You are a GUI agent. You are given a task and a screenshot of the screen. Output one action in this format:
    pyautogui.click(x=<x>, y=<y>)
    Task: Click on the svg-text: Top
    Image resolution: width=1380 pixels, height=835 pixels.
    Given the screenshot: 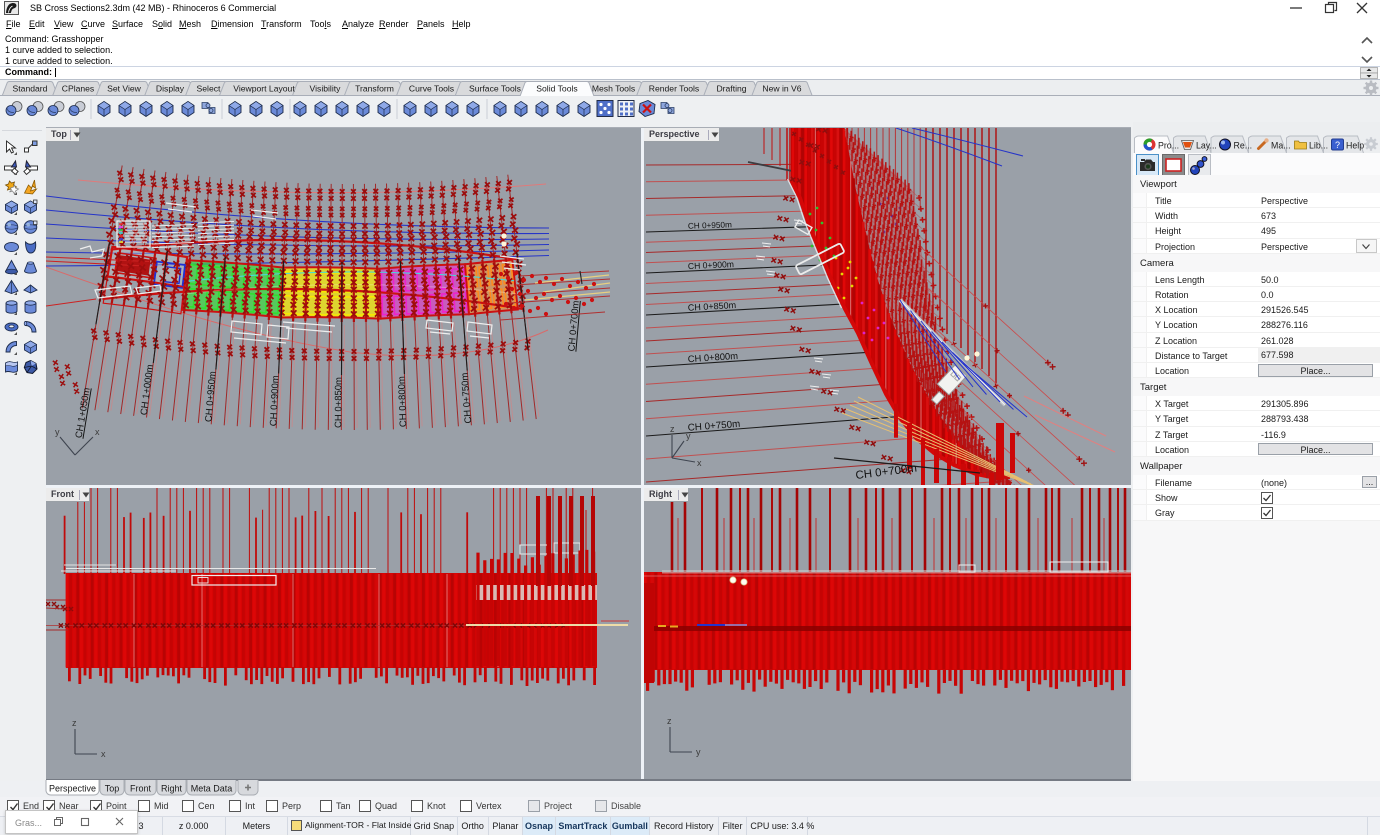 What is the action you would take?
    pyautogui.click(x=112, y=789)
    